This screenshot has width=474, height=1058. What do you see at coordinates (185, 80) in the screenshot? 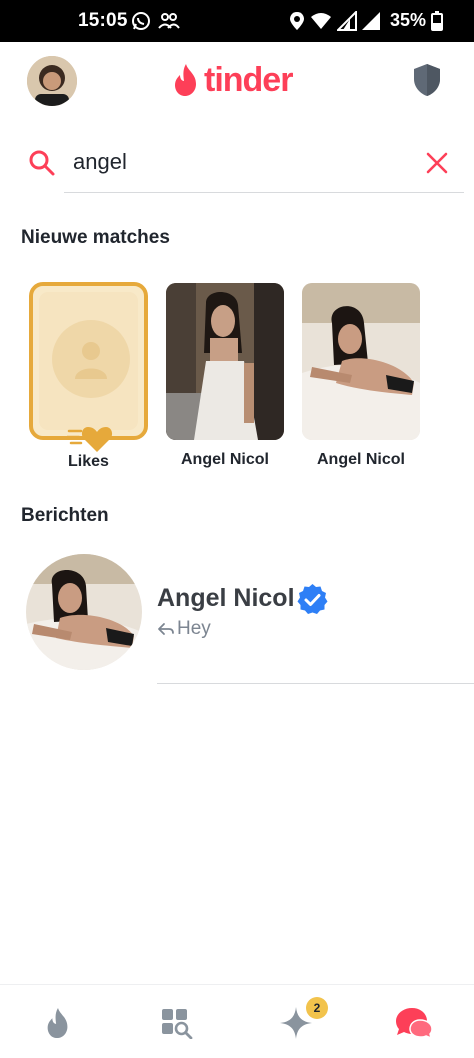
I see `flame-logo-icon` at bounding box center [185, 80].